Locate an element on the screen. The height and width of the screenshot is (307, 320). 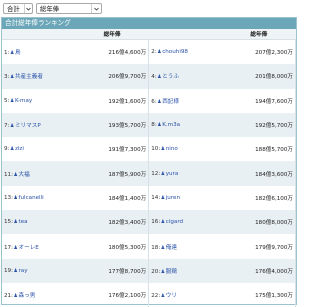
salary-amount: 187億5,900万 is located at coordinates (112, 173).